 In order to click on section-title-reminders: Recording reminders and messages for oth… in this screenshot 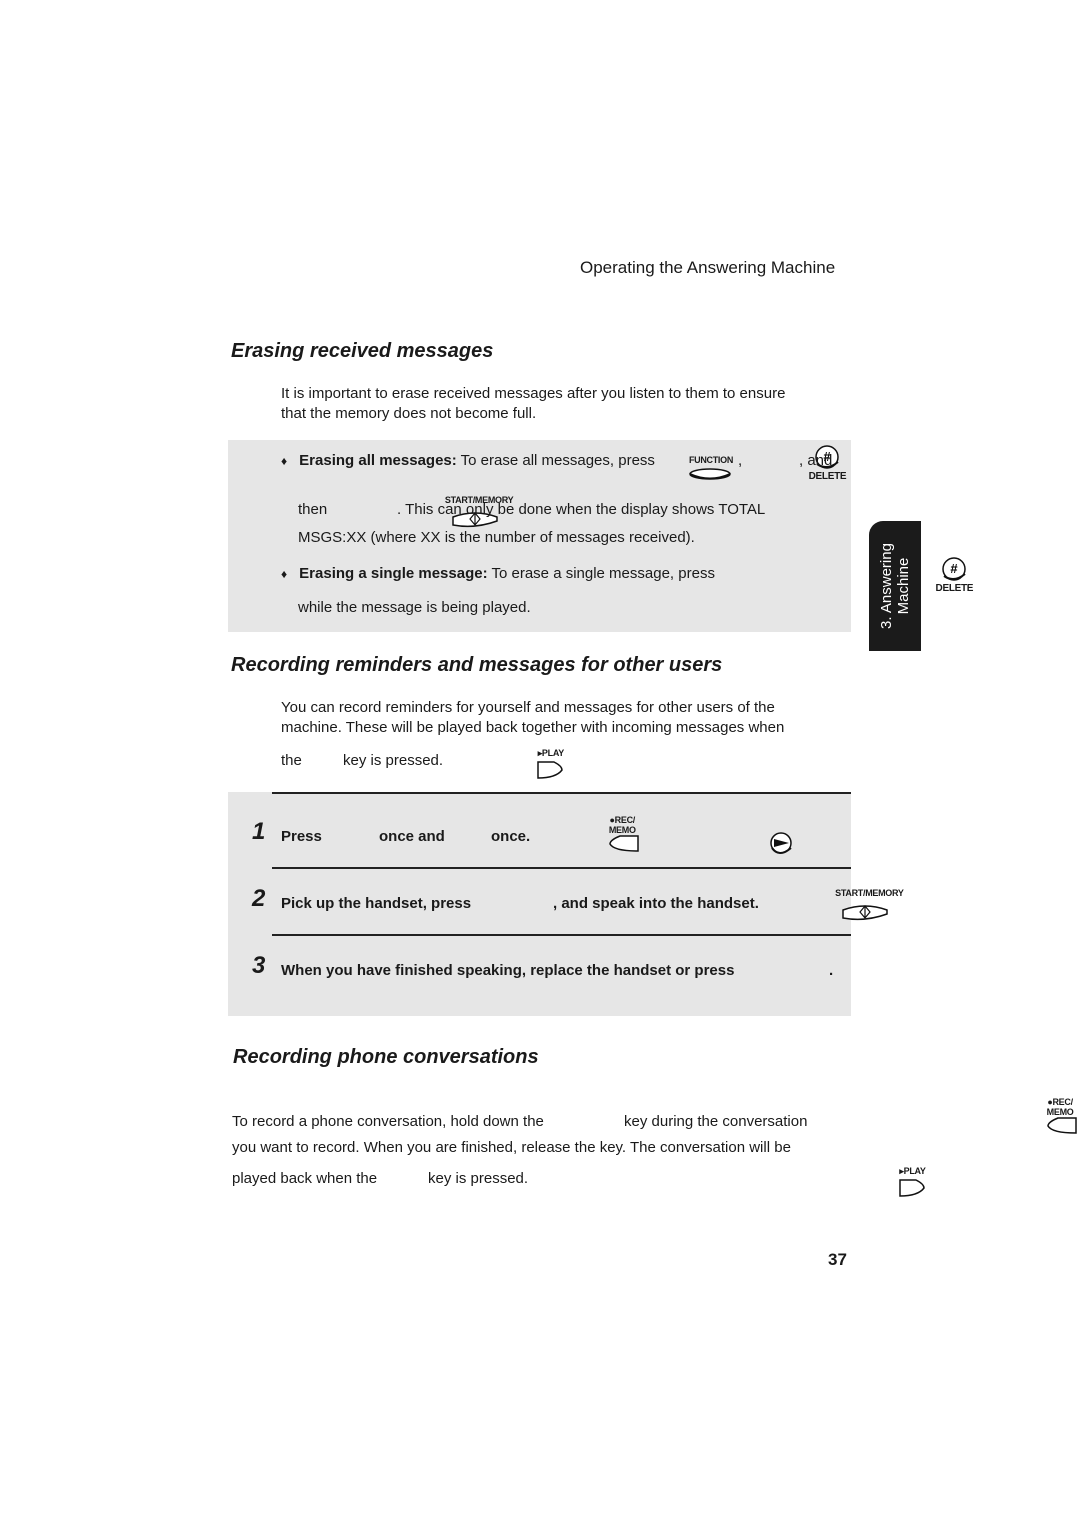, I will do `click(477, 665)`.